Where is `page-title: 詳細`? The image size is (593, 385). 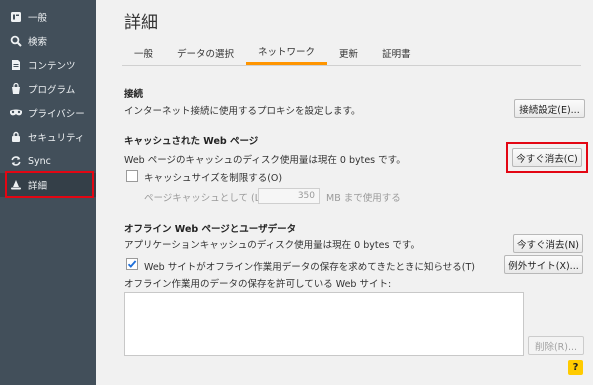 page-title: 詳細 is located at coordinates (141, 23).